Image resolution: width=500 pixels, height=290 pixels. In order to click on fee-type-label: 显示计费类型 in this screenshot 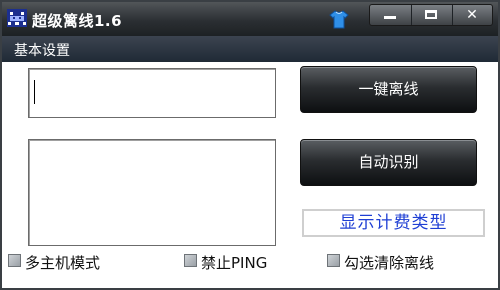, I will do `click(393, 223)`.